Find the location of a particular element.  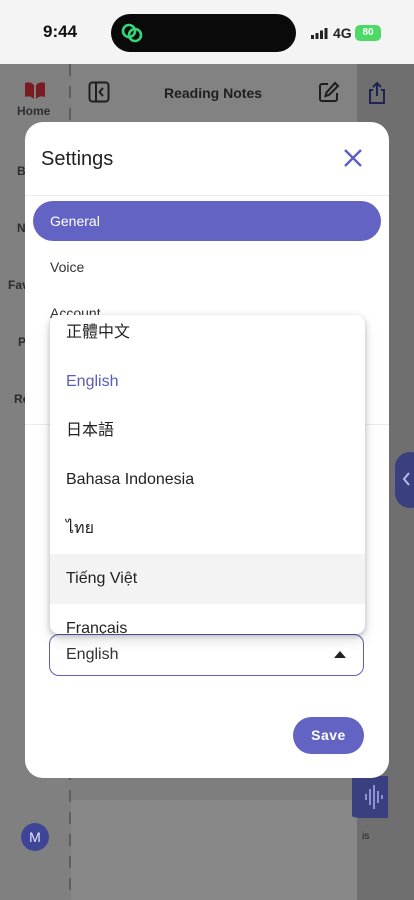

network-label: 4G is located at coordinates (342, 33).